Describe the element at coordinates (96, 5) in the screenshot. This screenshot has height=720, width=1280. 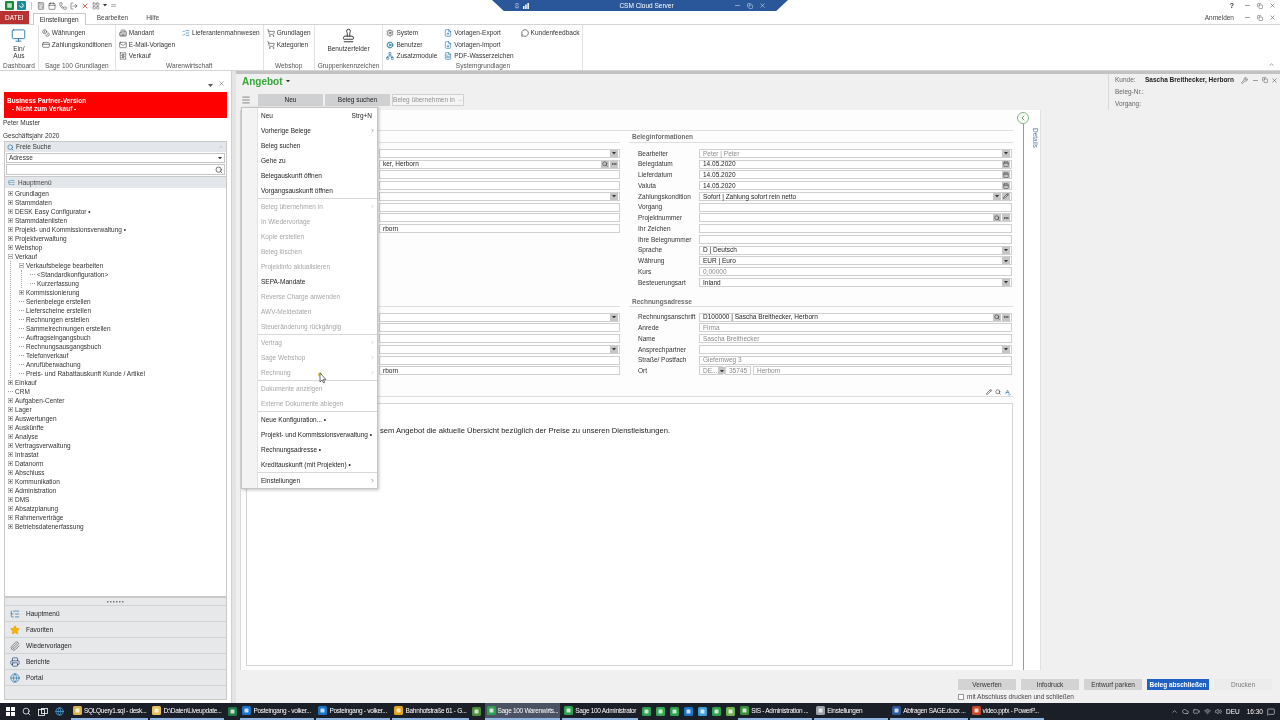
I see `grid-icon` at that location.